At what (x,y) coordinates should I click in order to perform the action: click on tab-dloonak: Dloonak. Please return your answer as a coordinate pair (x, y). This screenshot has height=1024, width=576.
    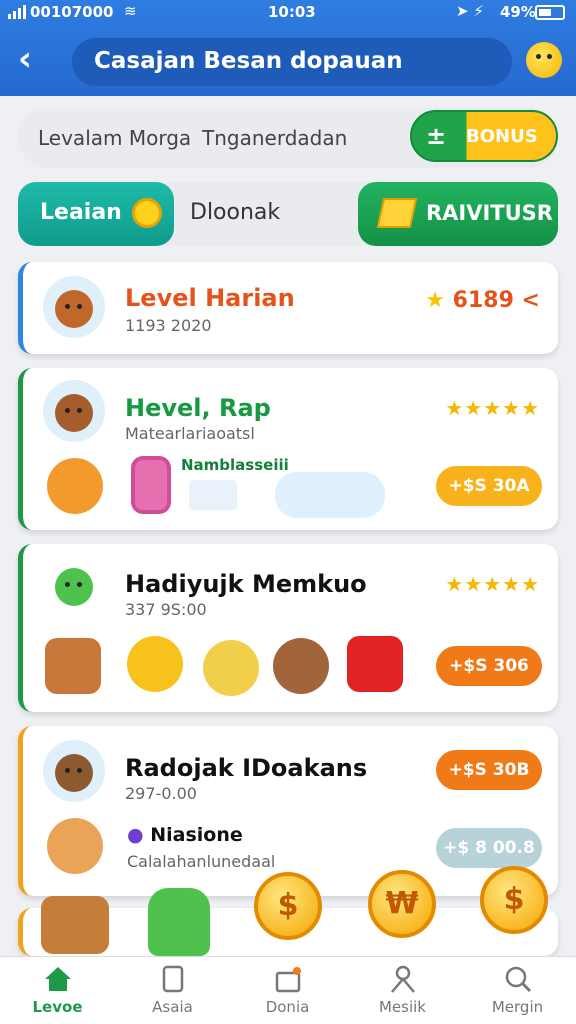
    Looking at the image, I should click on (235, 212).